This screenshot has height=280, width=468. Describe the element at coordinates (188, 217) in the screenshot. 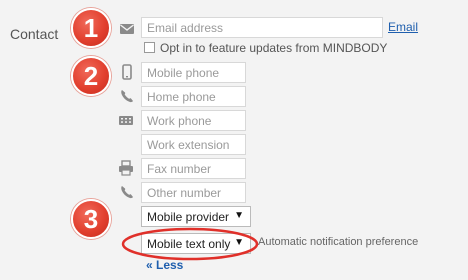

I see `mobile-provider-value: Mobile provider` at that location.